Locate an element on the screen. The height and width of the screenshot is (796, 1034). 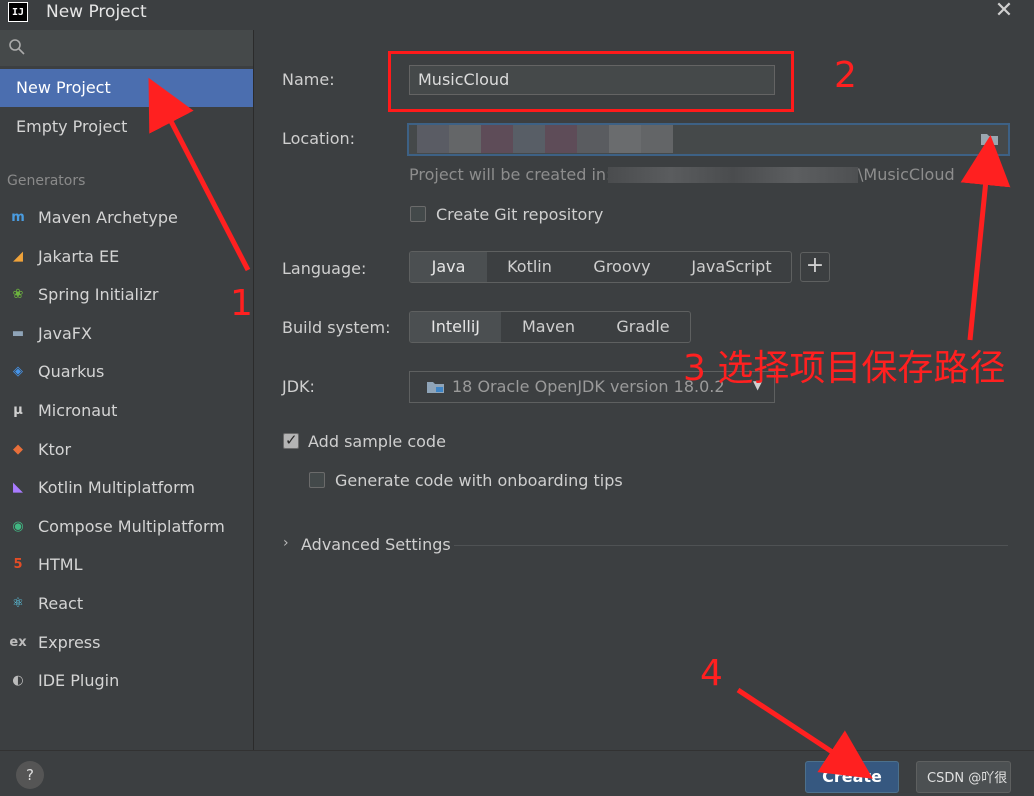
sidebar-item-spring-initializr: ❀ Spring Initializr is located at coordinates (126, 295).